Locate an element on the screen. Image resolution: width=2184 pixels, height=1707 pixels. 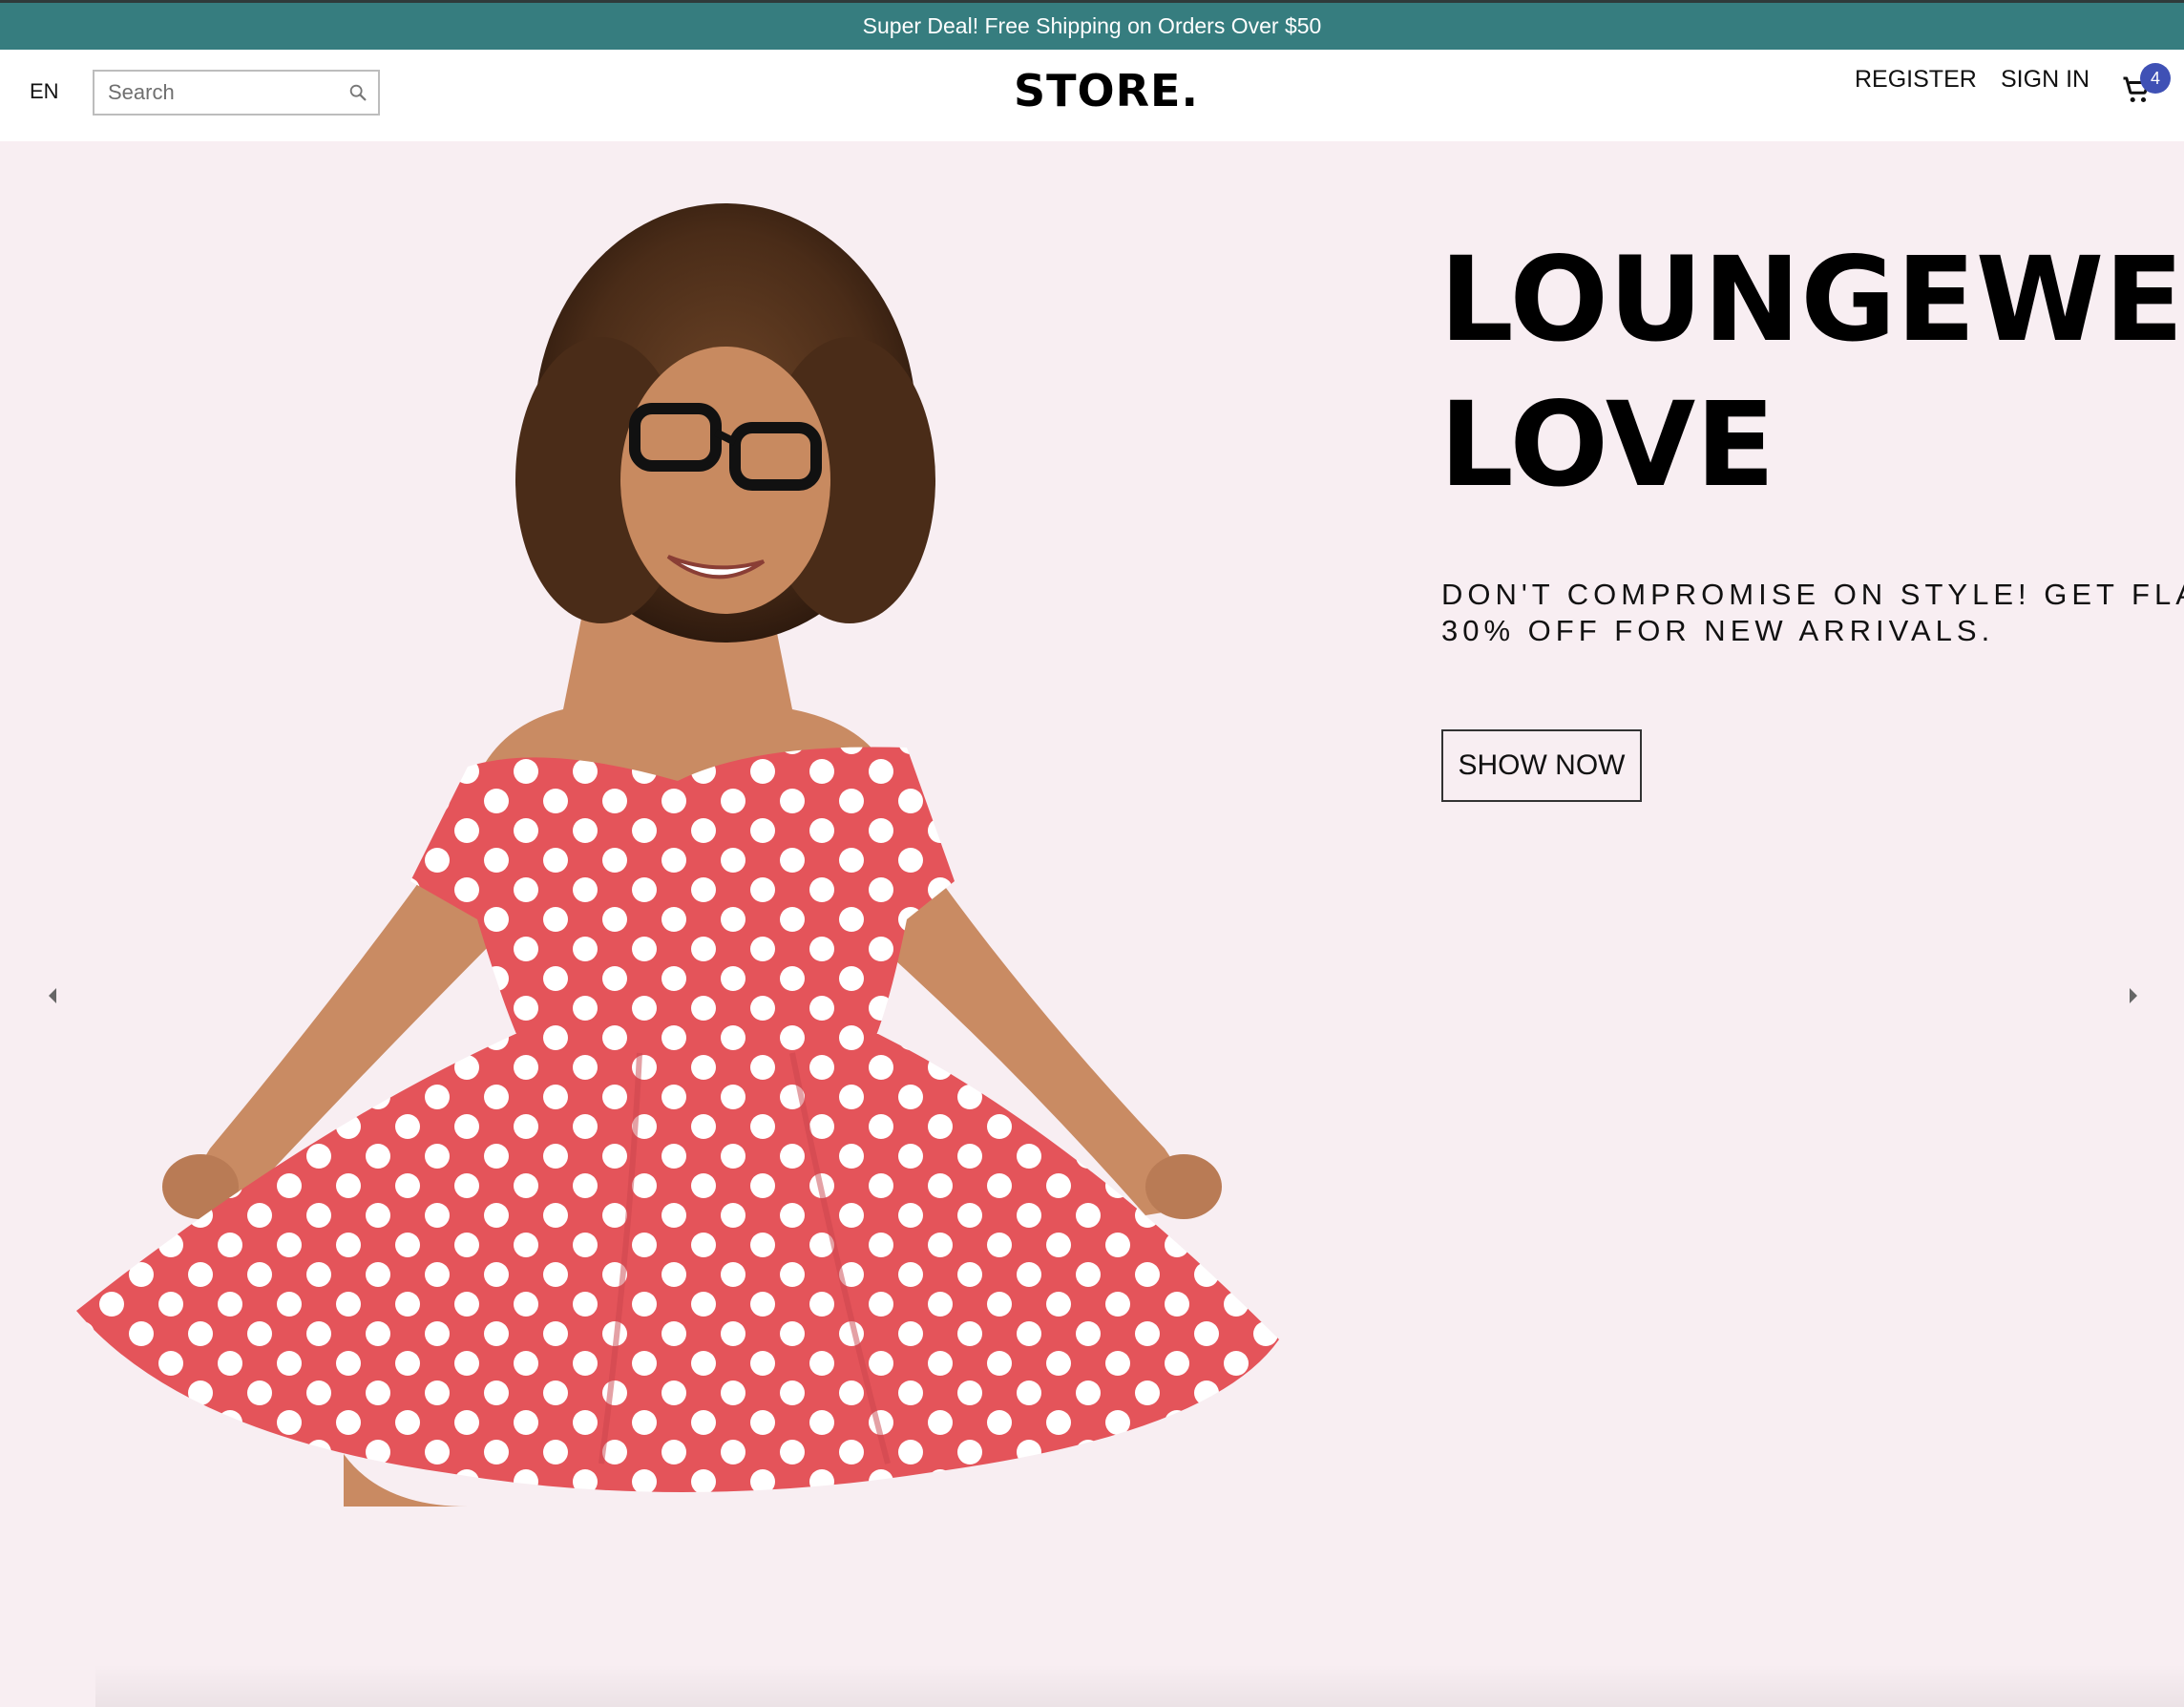
cart-button: 4 is located at coordinates (2146, 87).